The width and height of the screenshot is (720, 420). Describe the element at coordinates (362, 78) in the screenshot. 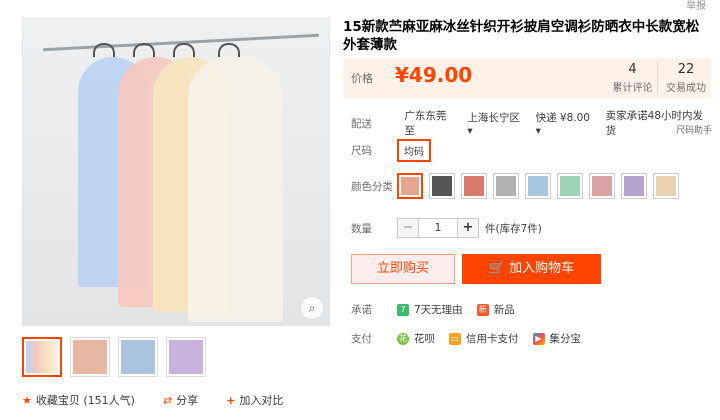

I see `price-label: 价格` at that location.